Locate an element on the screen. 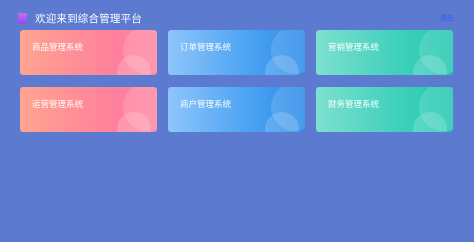 The height and width of the screenshot is (242, 474). header: 欢迎来到综合管理平台 退出 is located at coordinates (236, 18).